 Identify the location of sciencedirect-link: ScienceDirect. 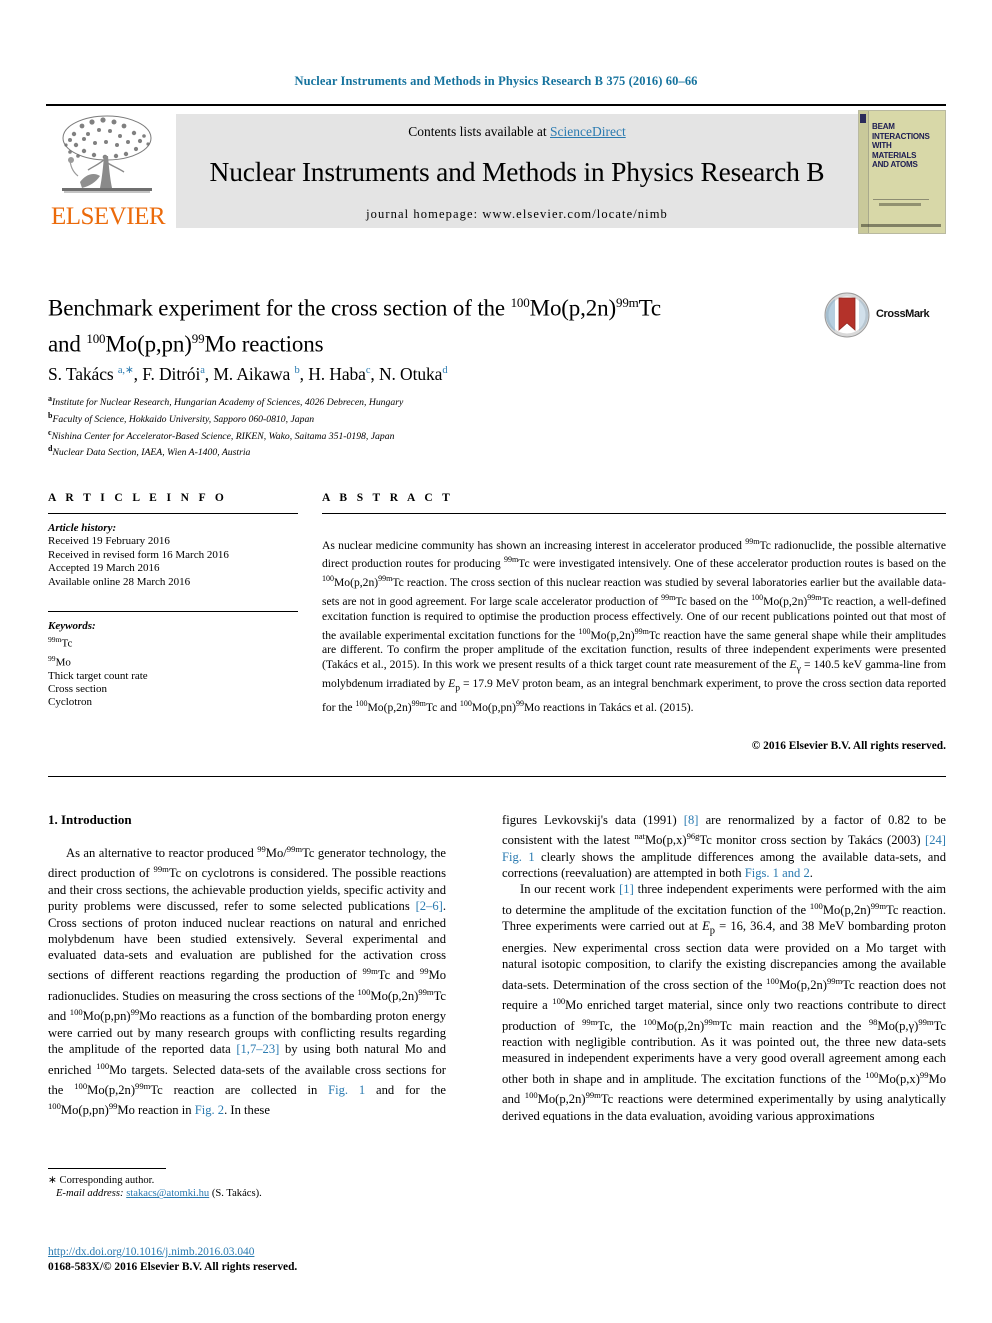
(588, 131).